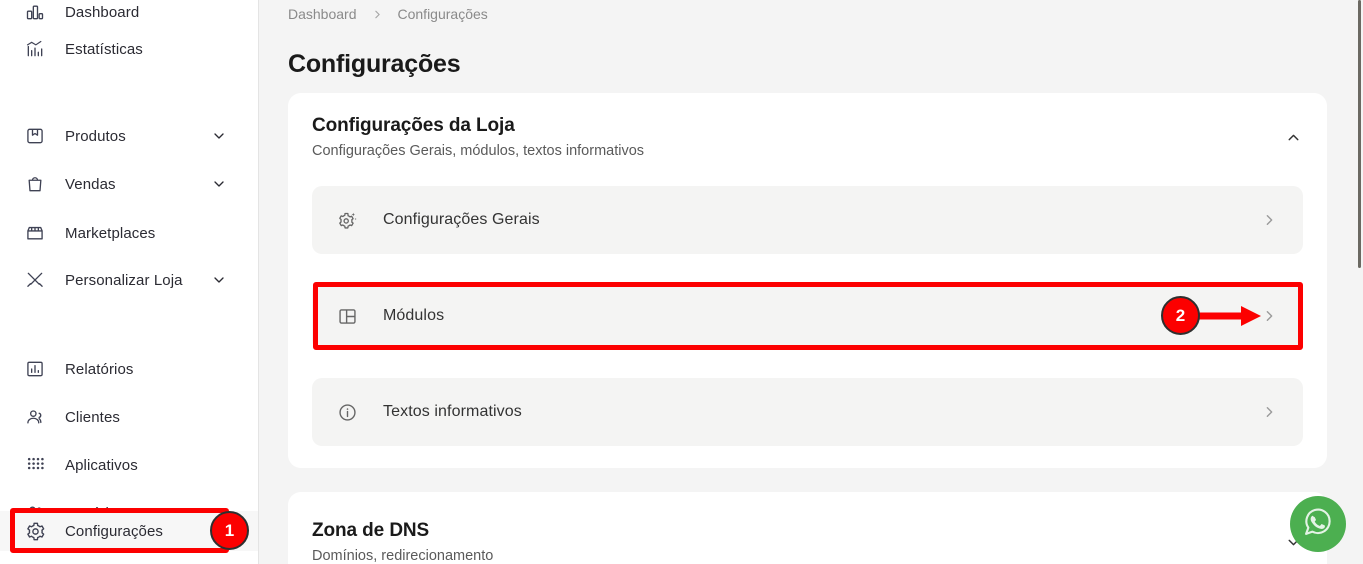 This screenshot has width=1363, height=564. Describe the element at coordinates (101, 465) in the screenshot. I see `sidebar-item-label: Aplicativos` at that location.